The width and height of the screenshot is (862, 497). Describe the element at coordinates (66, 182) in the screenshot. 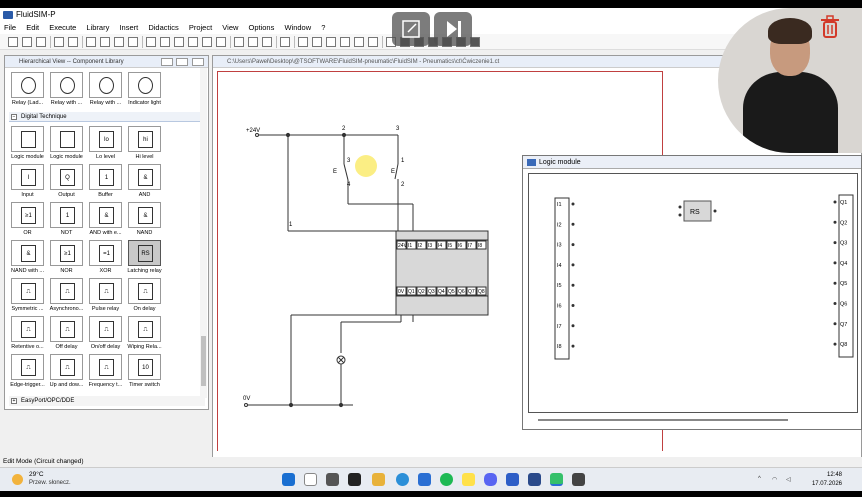

I see `library-item: Q Output` at that location.